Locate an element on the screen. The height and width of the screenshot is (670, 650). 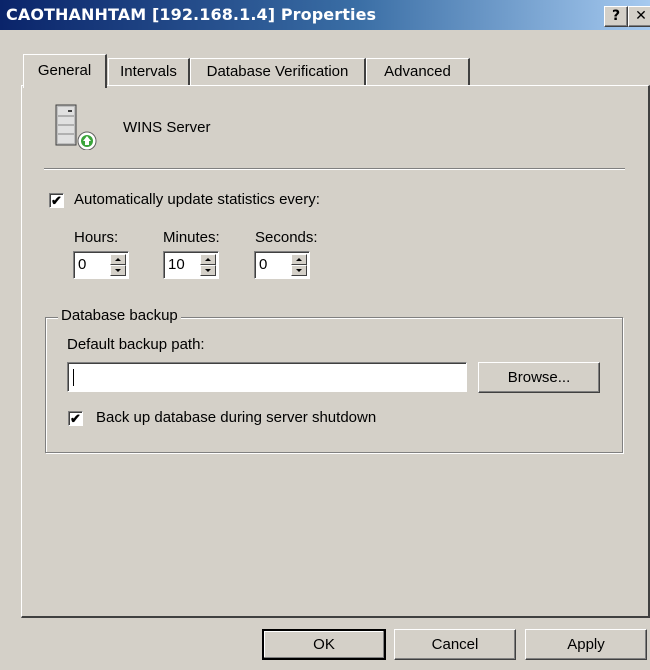
auto-update-label: Automatically update statistics every: is located at coordinates (197, 199).